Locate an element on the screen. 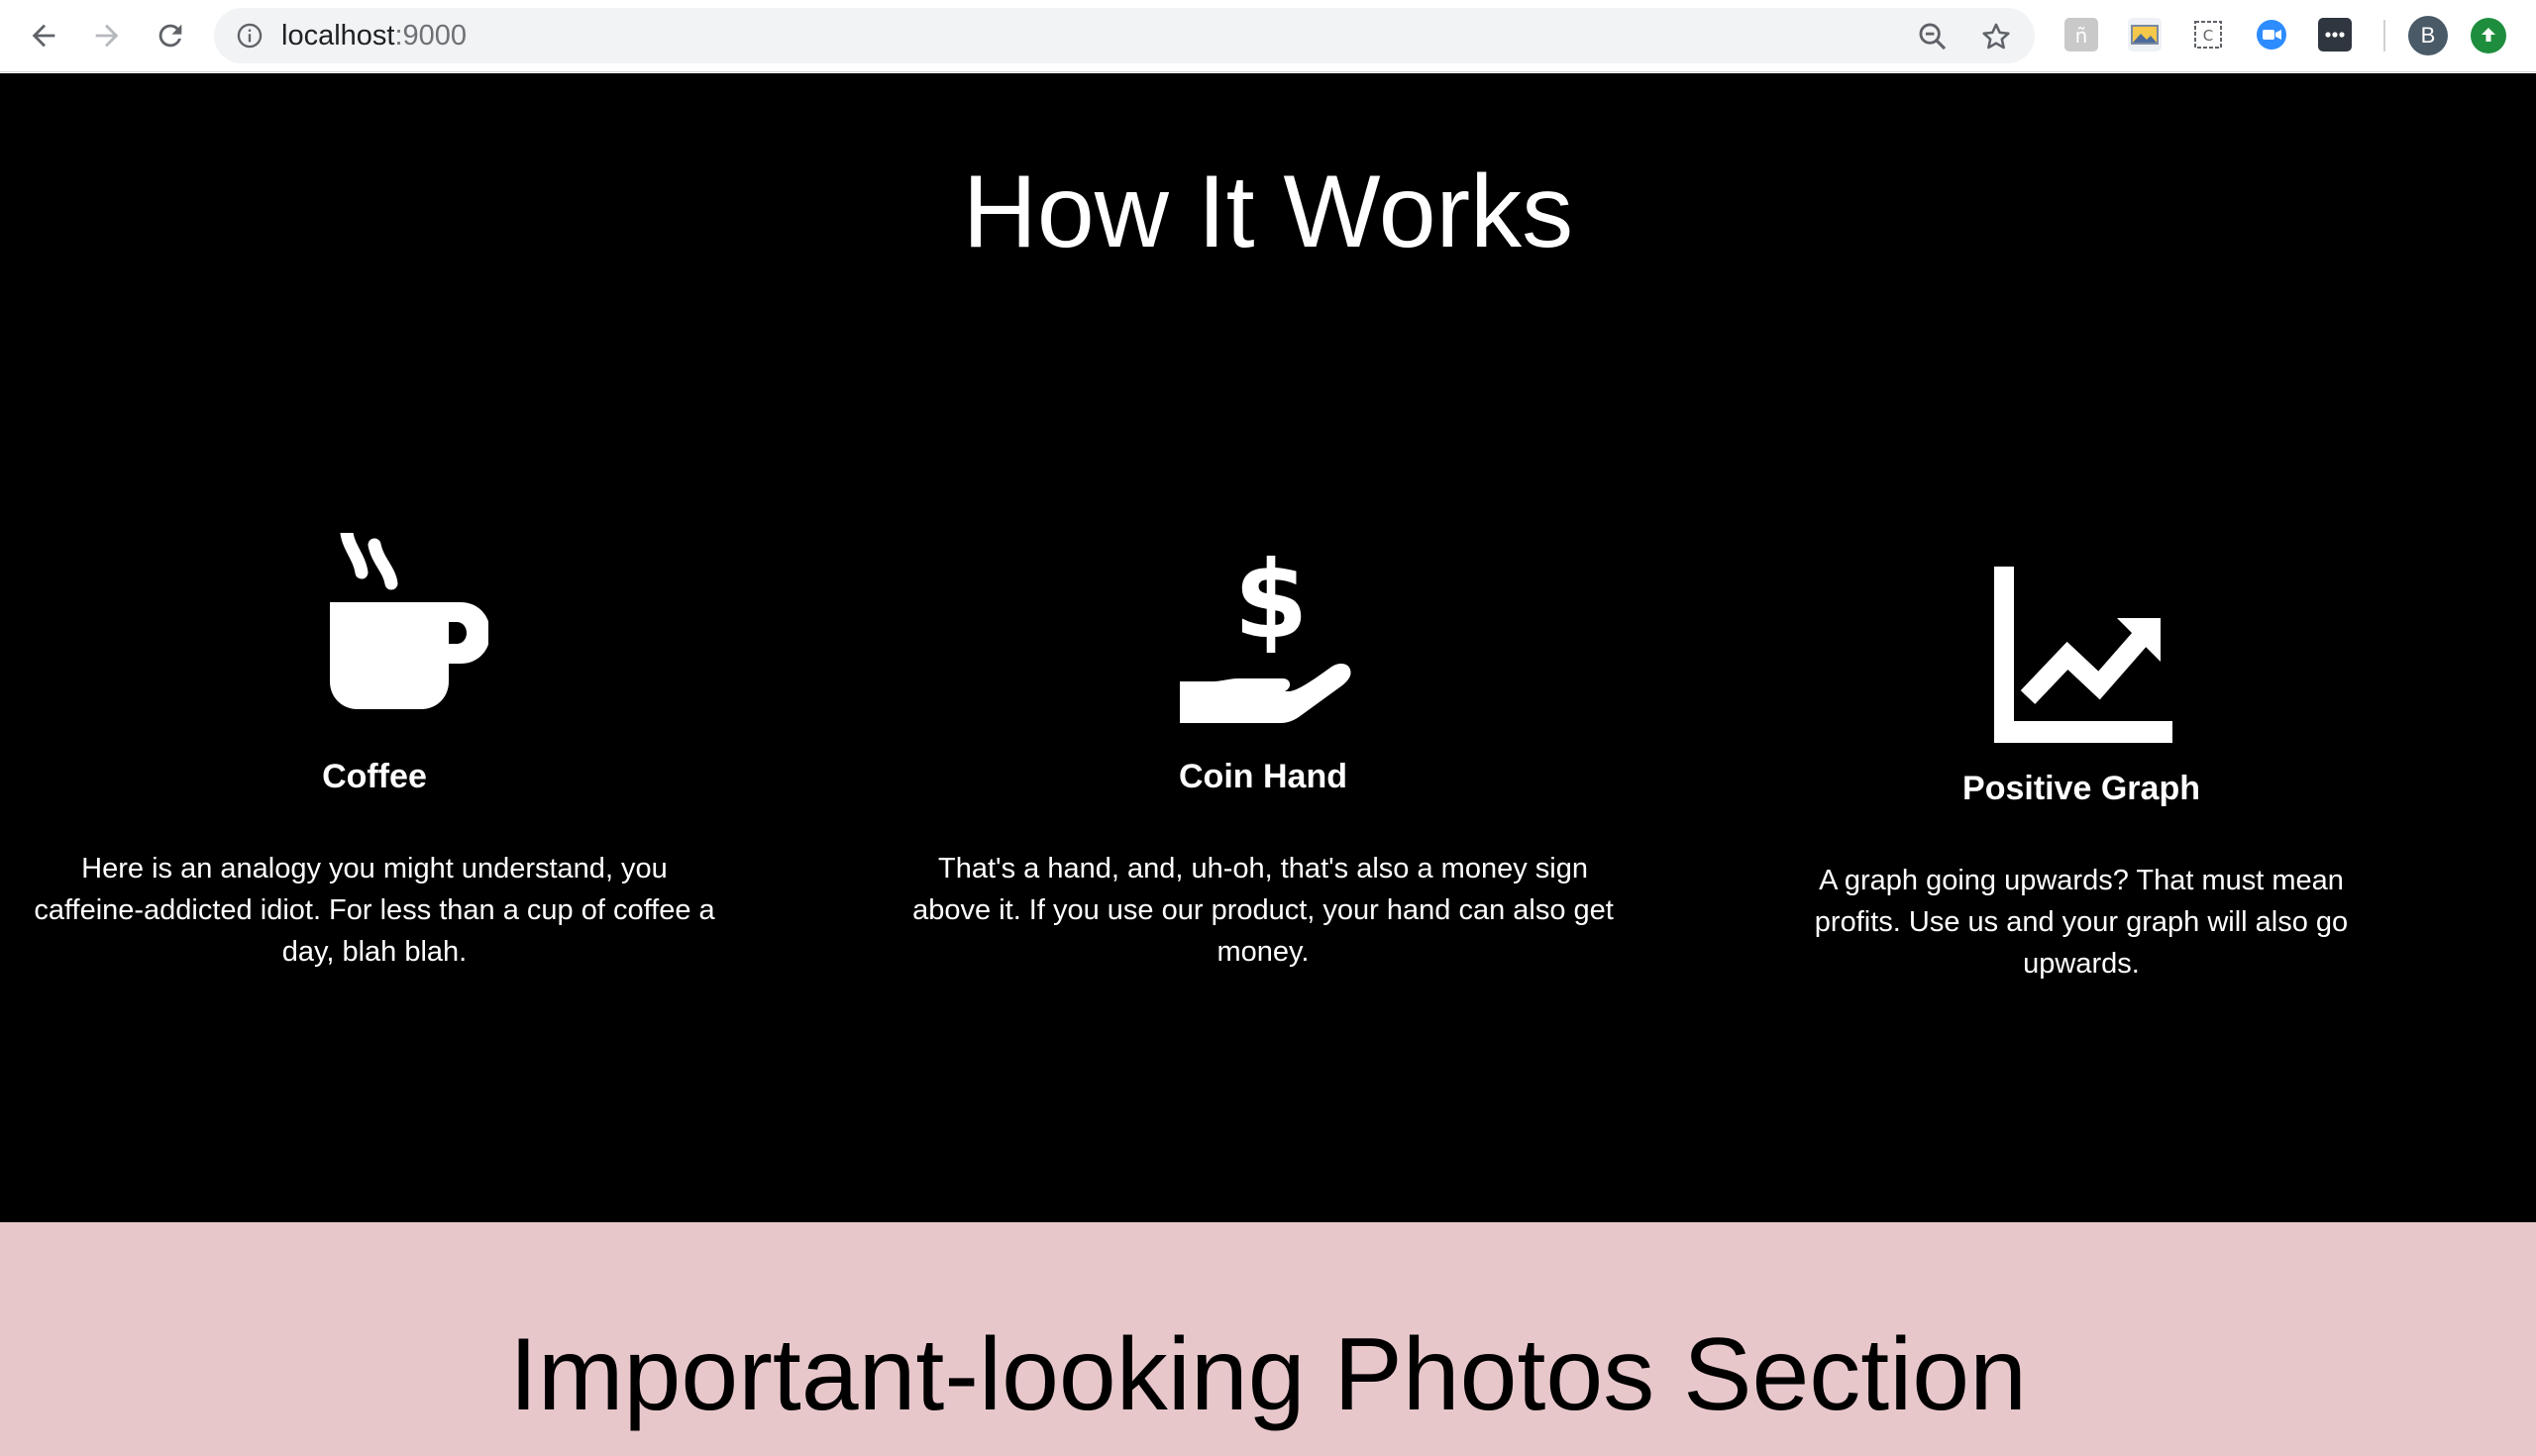 The height and width of the screenshot is (1456, 2536). reload-button is located at coordinates (170, 35).